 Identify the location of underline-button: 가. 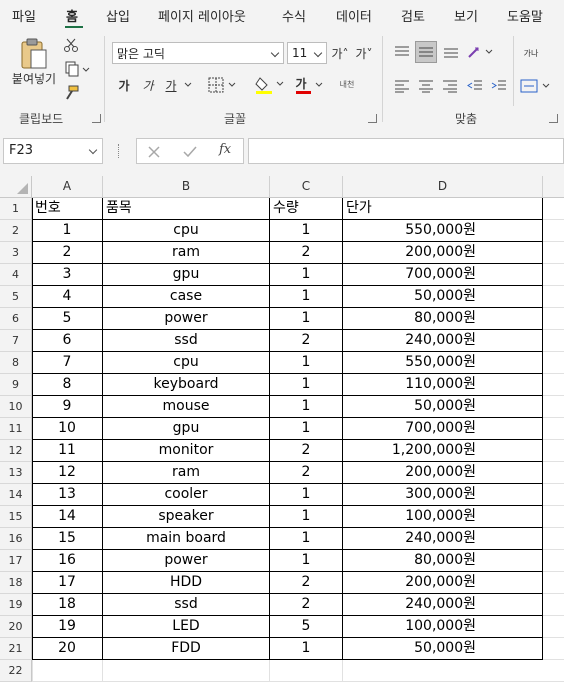
(171, 85).